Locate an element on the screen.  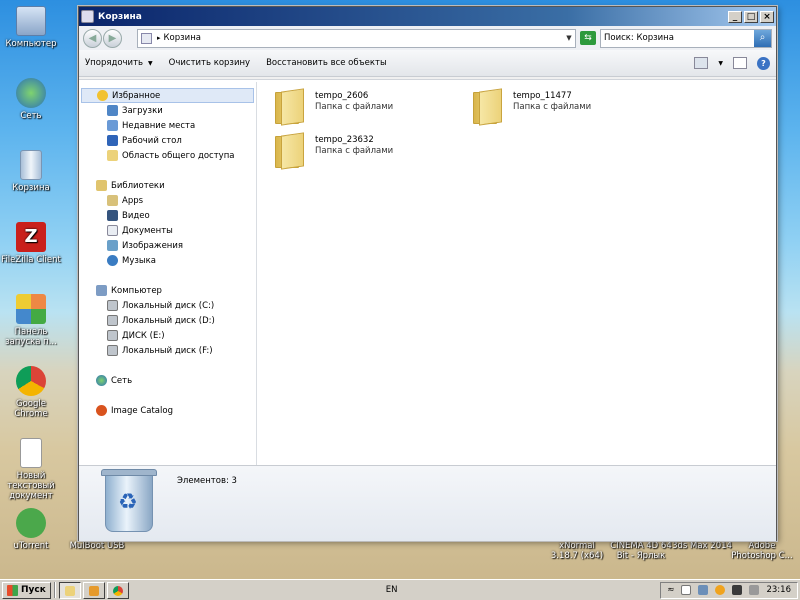
nav-network: Сеть is located at coordinates (168, 380).